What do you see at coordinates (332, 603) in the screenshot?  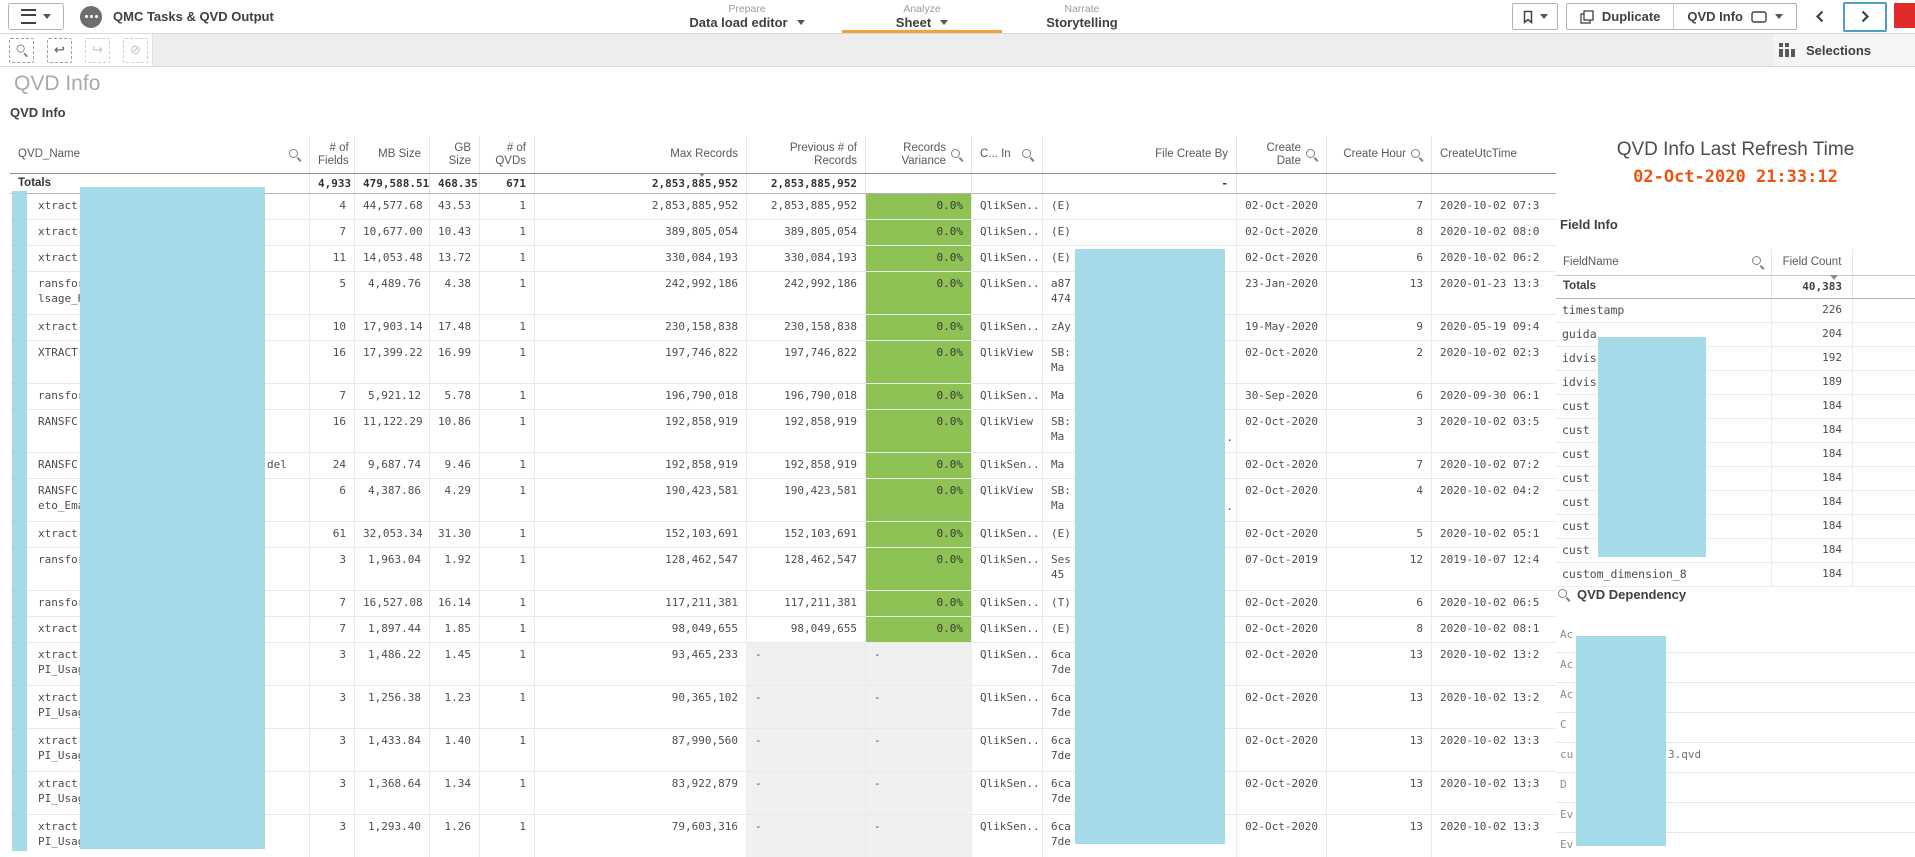 I see `num-fields-cell: 7` at bounding box center [332, 603].